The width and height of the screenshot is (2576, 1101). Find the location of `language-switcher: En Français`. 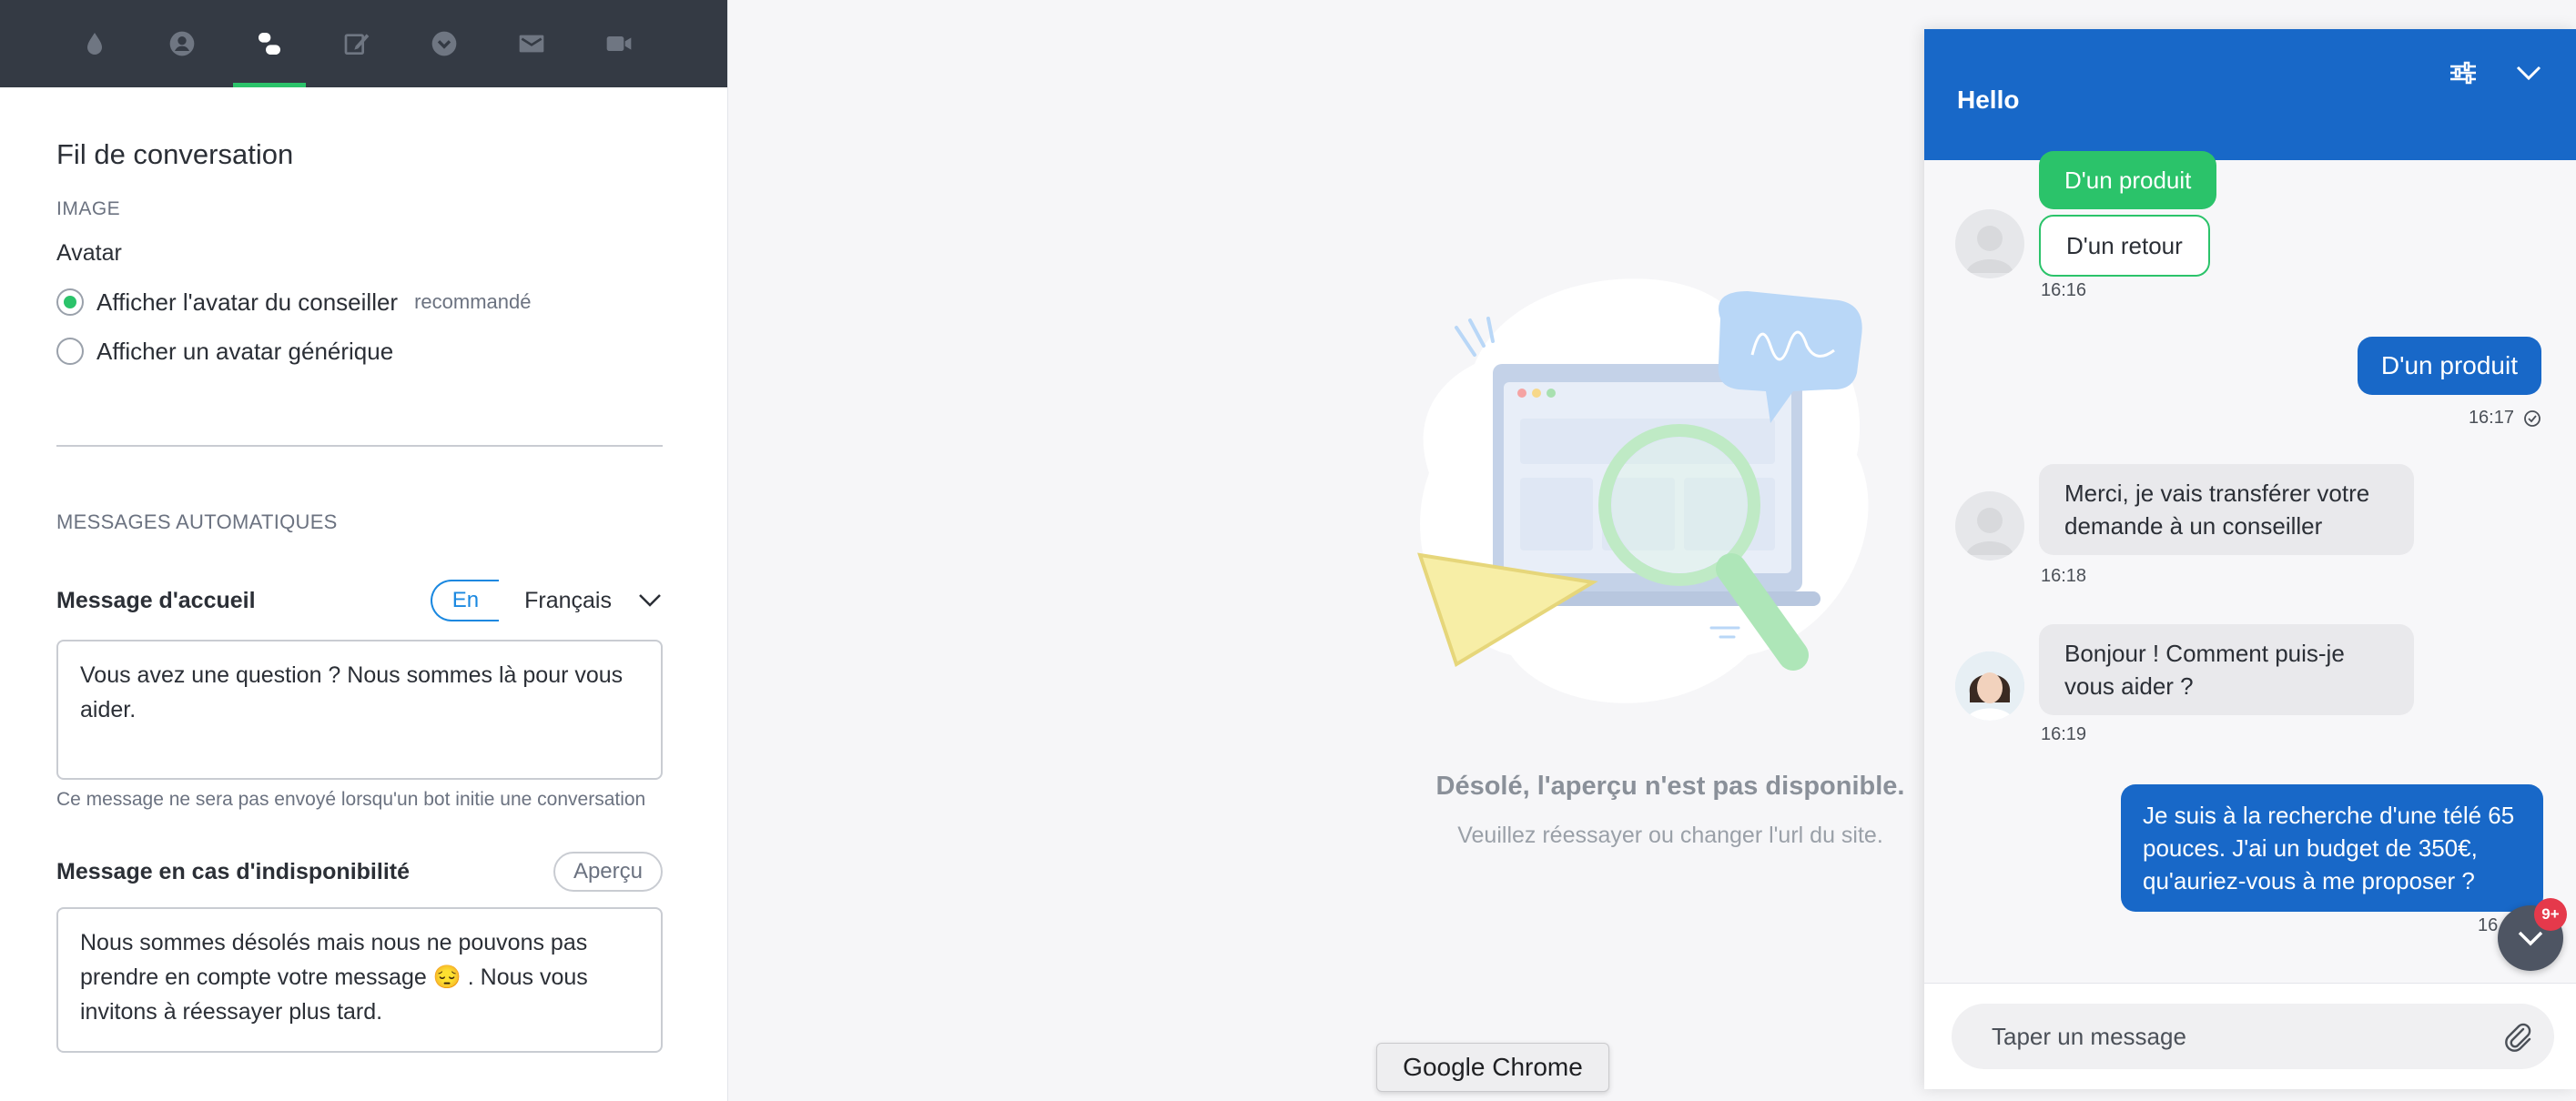

language-switcher: En Français is located at coordinates (546, 600).